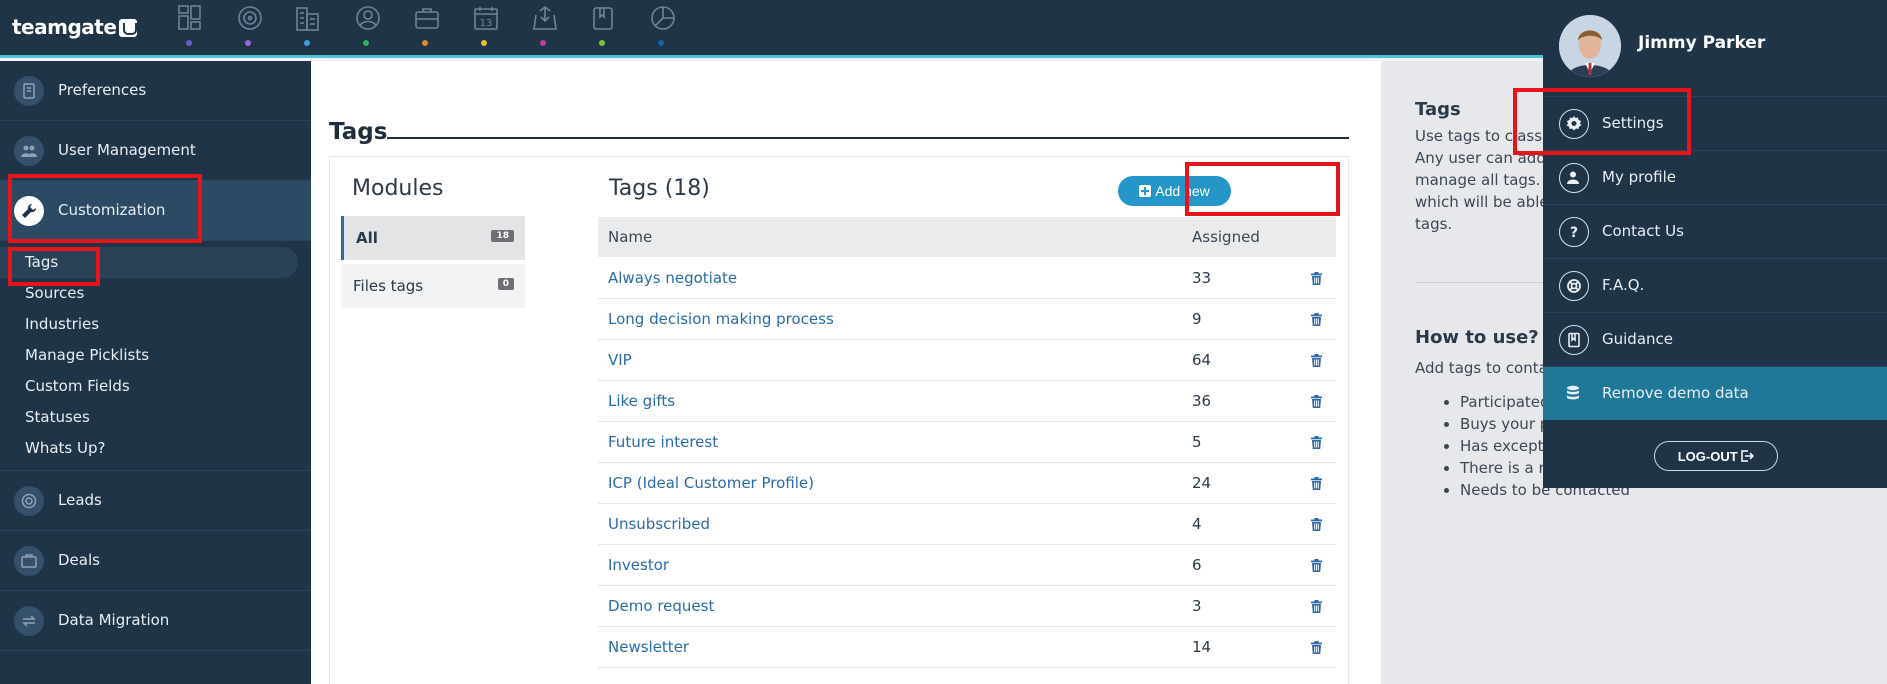  Describe the element at coordinates (1715, 177) in the screenshot. I see `menu-my-profile: My profile` at that location.